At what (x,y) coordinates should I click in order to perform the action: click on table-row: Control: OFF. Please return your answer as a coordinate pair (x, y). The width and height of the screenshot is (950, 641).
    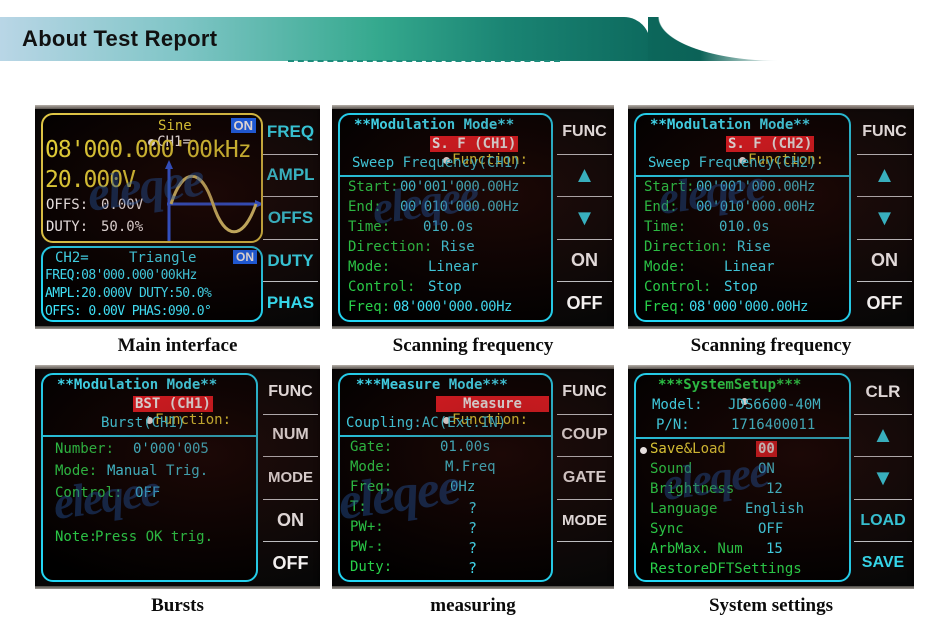
    Looking at the image, I should click on (154, 496).